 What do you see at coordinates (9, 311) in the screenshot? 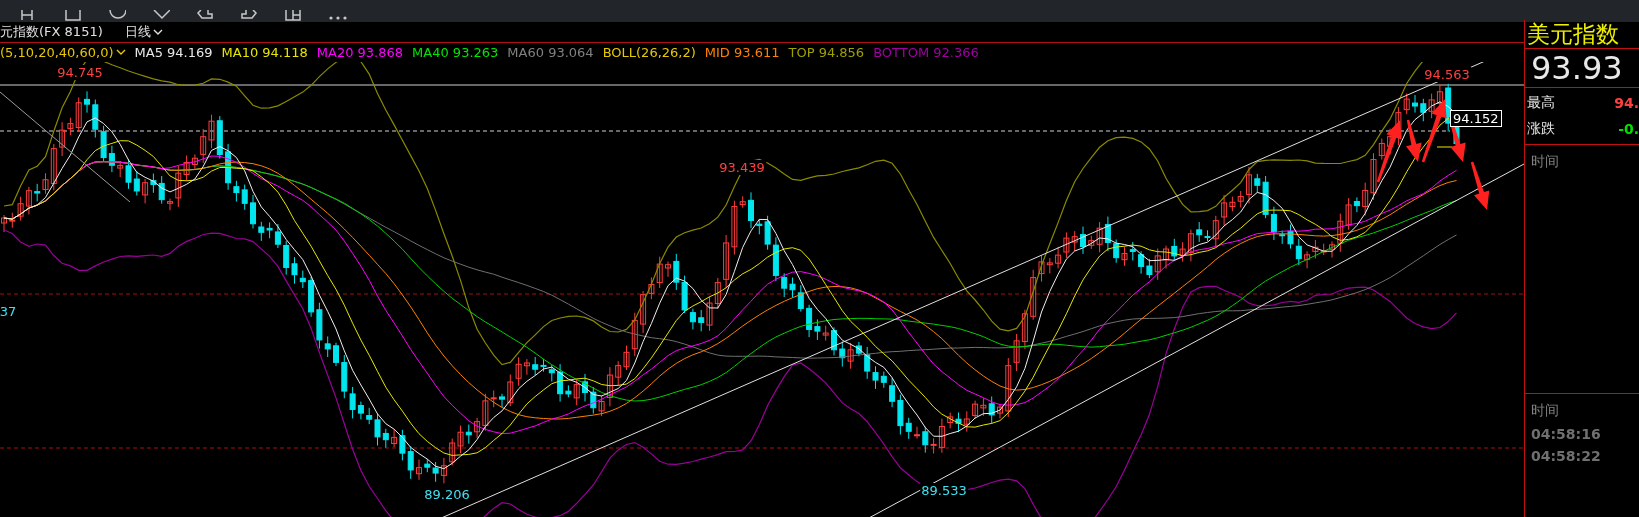
I see `axis-label: 37` at bounding box center [9, 311].